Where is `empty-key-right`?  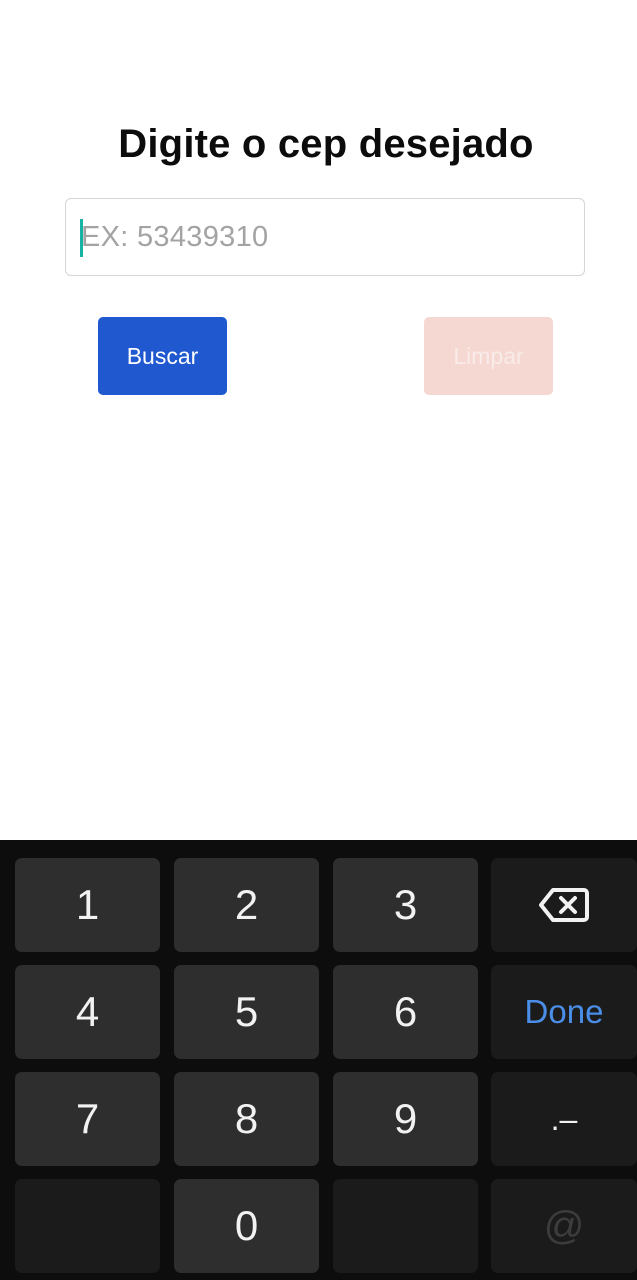 empty-key-right is located at coordinates (405, 1226).